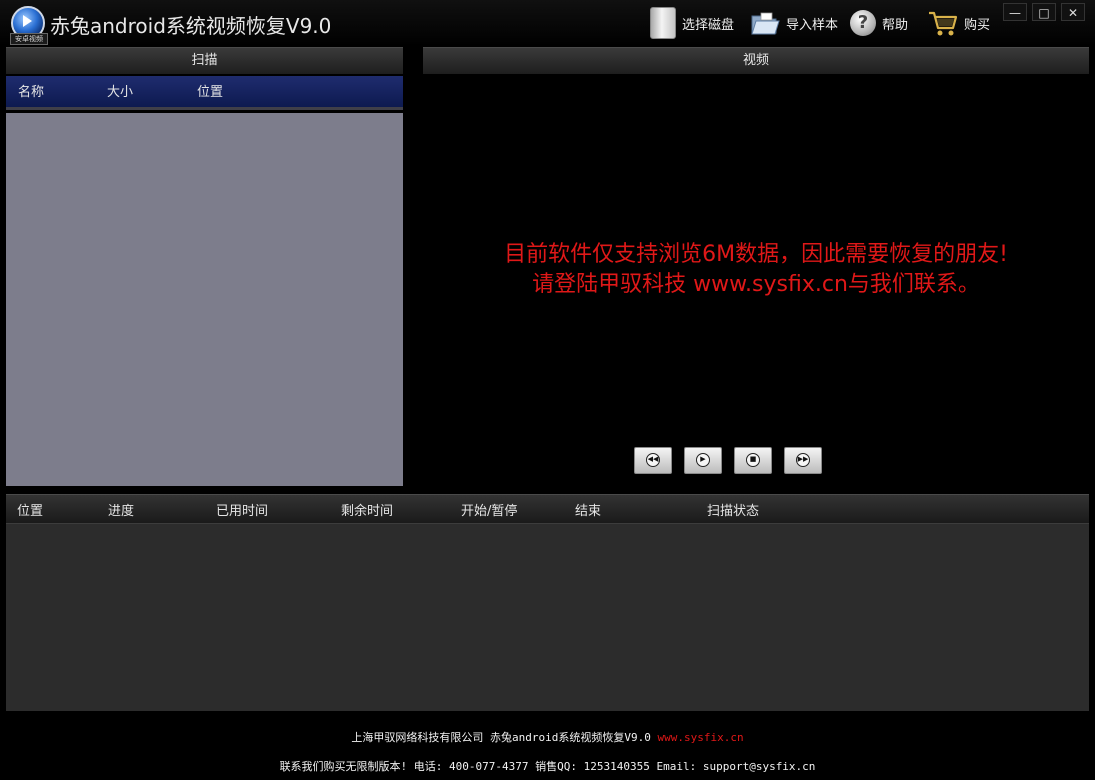  What do you see at coordinates (547, 508) in the screenshot?
I see `task-column-header-row: 位置 进度 已用时间 剩余时间 开始/暂停 结束 扫描状态` at bounding box center [547, 508].